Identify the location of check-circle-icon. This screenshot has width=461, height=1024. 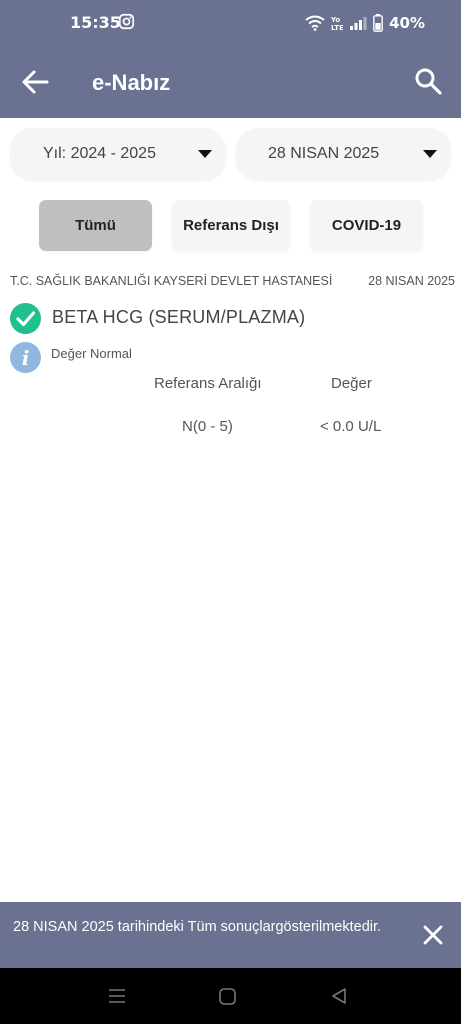
(25, 318).